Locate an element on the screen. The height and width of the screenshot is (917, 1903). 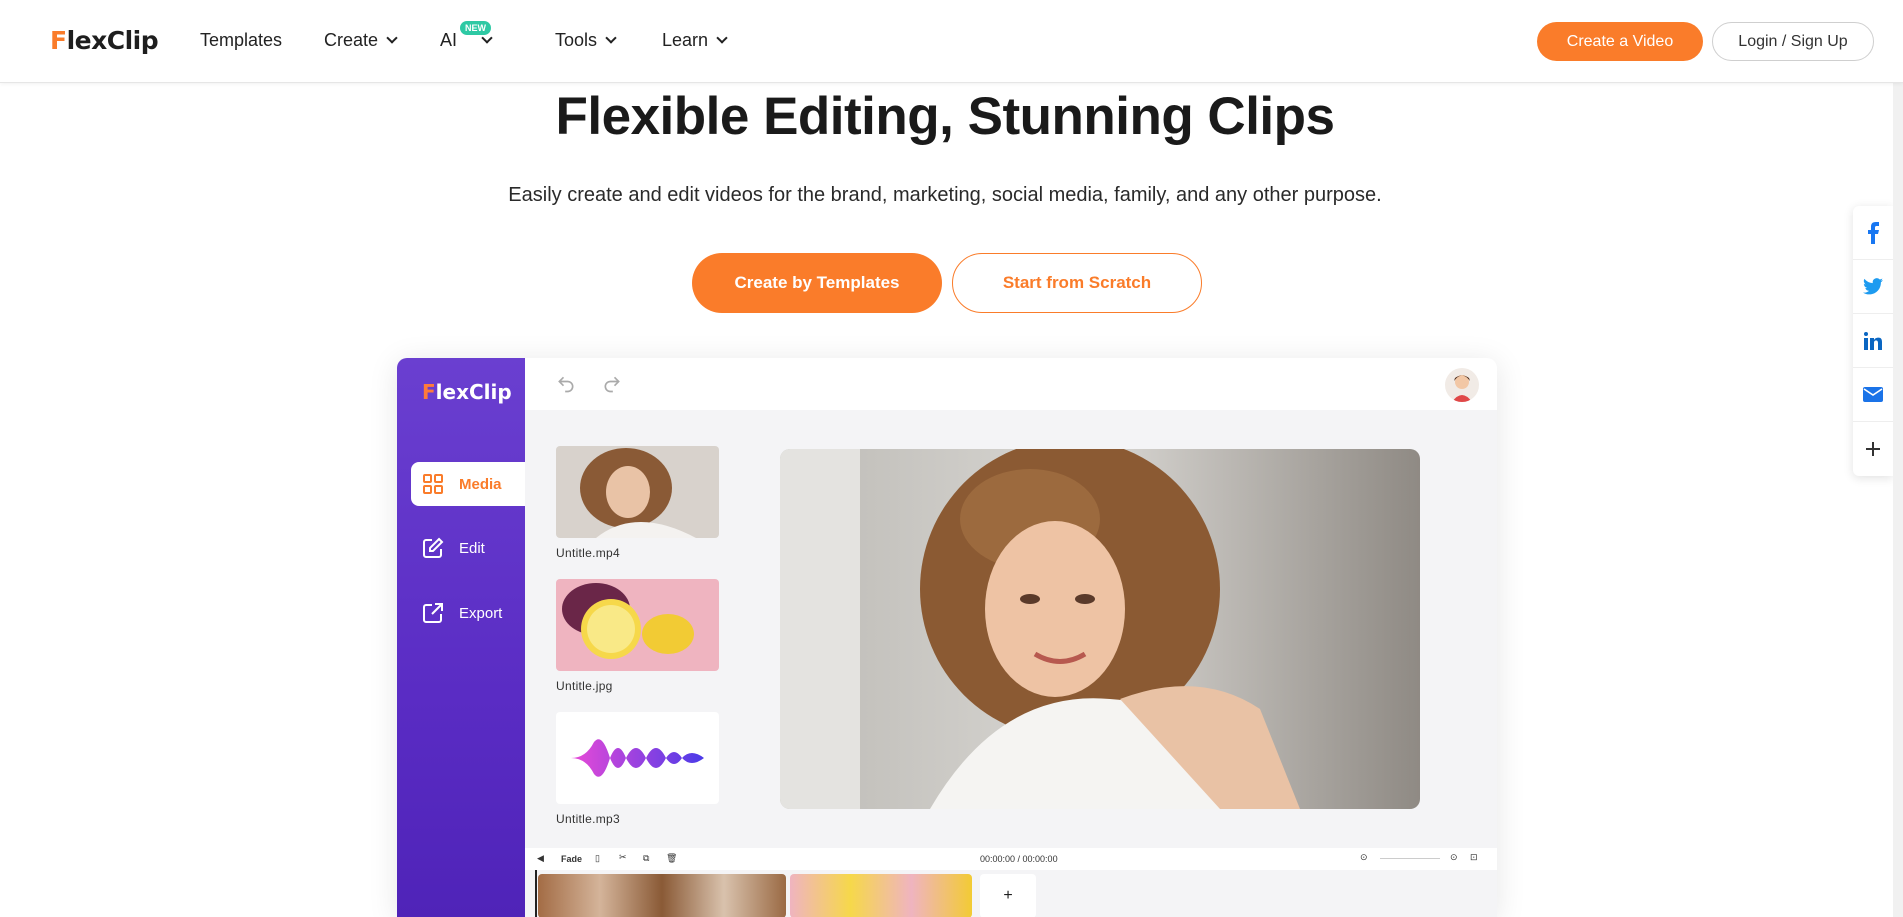
image-thumbnail is located at coordinates (637, 625).